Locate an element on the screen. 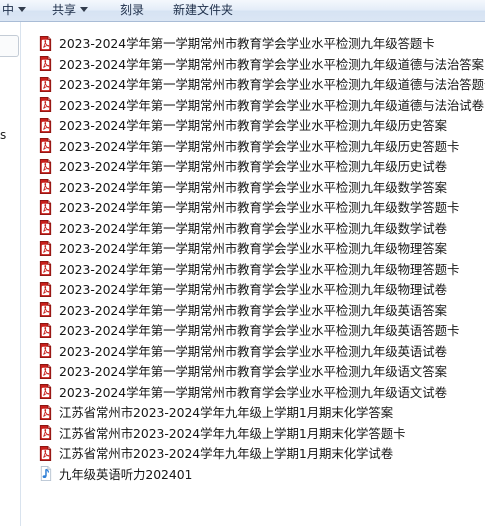 This screenshot has height=526, width=485. command-bar: 中 共享 刻录 新建文件夹 is located at coordinates (242, 11).